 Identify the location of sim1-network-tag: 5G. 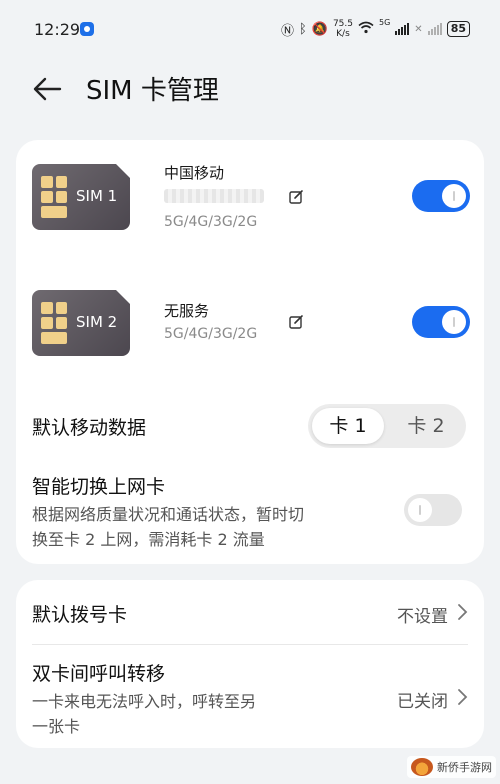
(385, 22).